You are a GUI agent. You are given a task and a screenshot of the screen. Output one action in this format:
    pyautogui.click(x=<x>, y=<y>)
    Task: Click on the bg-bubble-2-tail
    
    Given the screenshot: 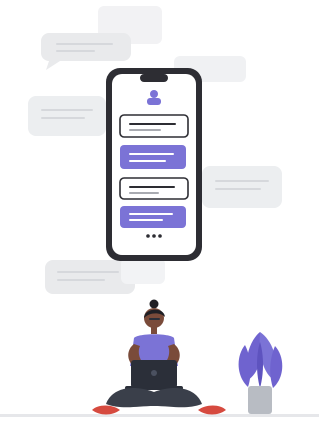 What is the action you would take?
    pyautogui.click(x=53, y=65)
    